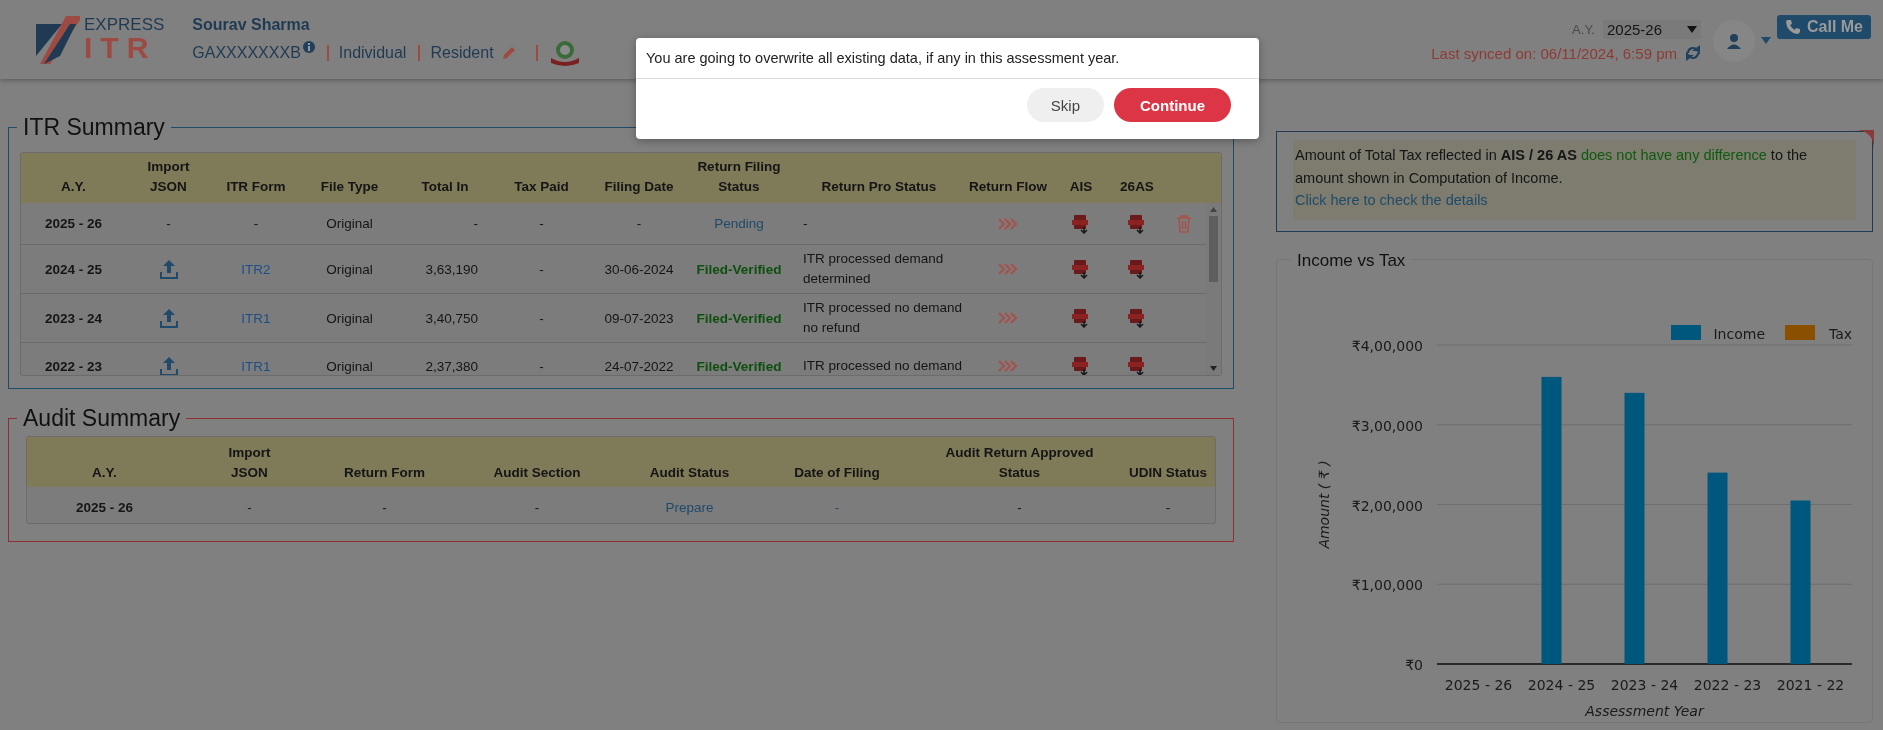  What do you see at coordinates (947, 58) in the screenshot?
I see `dialog-message: You are going to overwrite all existing data, if any in this assessment year.` at bounding box center [947, 58].